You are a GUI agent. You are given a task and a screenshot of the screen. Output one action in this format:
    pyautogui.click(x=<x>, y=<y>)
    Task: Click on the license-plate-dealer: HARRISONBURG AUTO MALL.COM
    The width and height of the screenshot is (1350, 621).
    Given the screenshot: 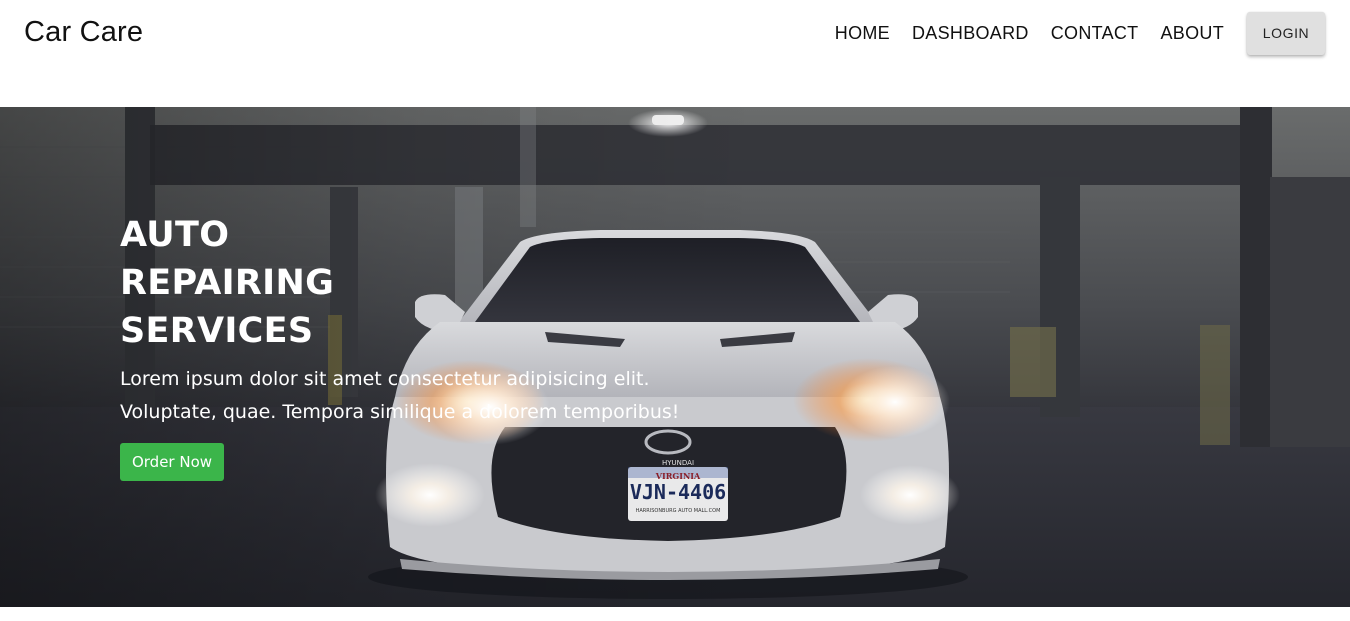 What is the action you would take?
    pyautogui.click(x=678, y=511)
    